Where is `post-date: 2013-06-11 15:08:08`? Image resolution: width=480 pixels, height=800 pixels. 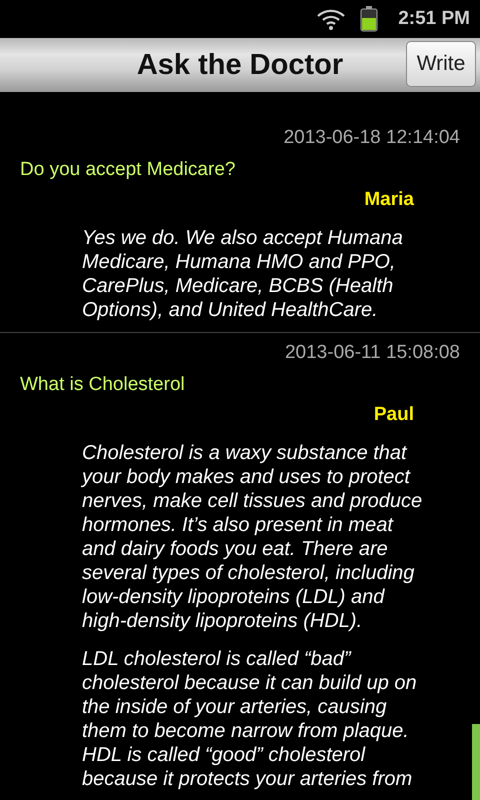 post-date: 2013-06-11 15:08:08 is located at coordinates (372, 353).